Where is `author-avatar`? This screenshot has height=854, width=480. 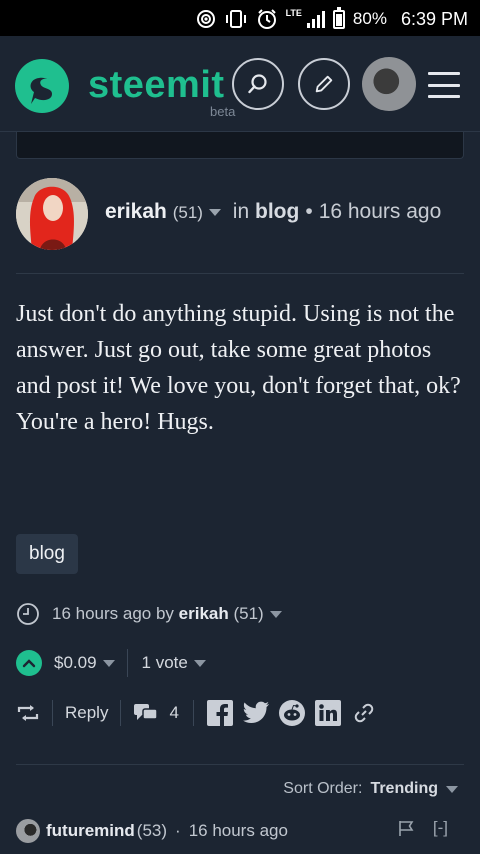 author-avatar is located at coordinates (52, 214).